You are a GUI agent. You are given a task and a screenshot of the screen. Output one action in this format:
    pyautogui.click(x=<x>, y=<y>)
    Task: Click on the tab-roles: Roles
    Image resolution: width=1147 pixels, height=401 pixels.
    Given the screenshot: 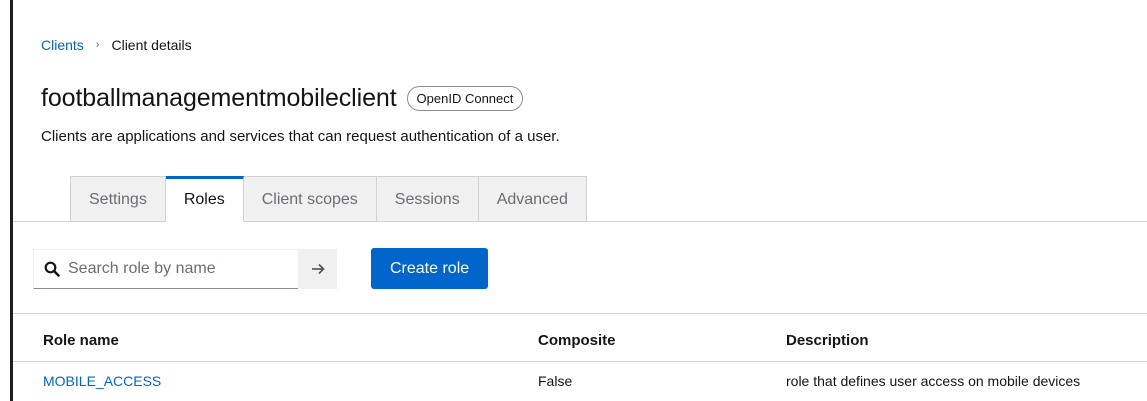 What is the action you would take?
    pyautogui.click(x=204, y=199)
    